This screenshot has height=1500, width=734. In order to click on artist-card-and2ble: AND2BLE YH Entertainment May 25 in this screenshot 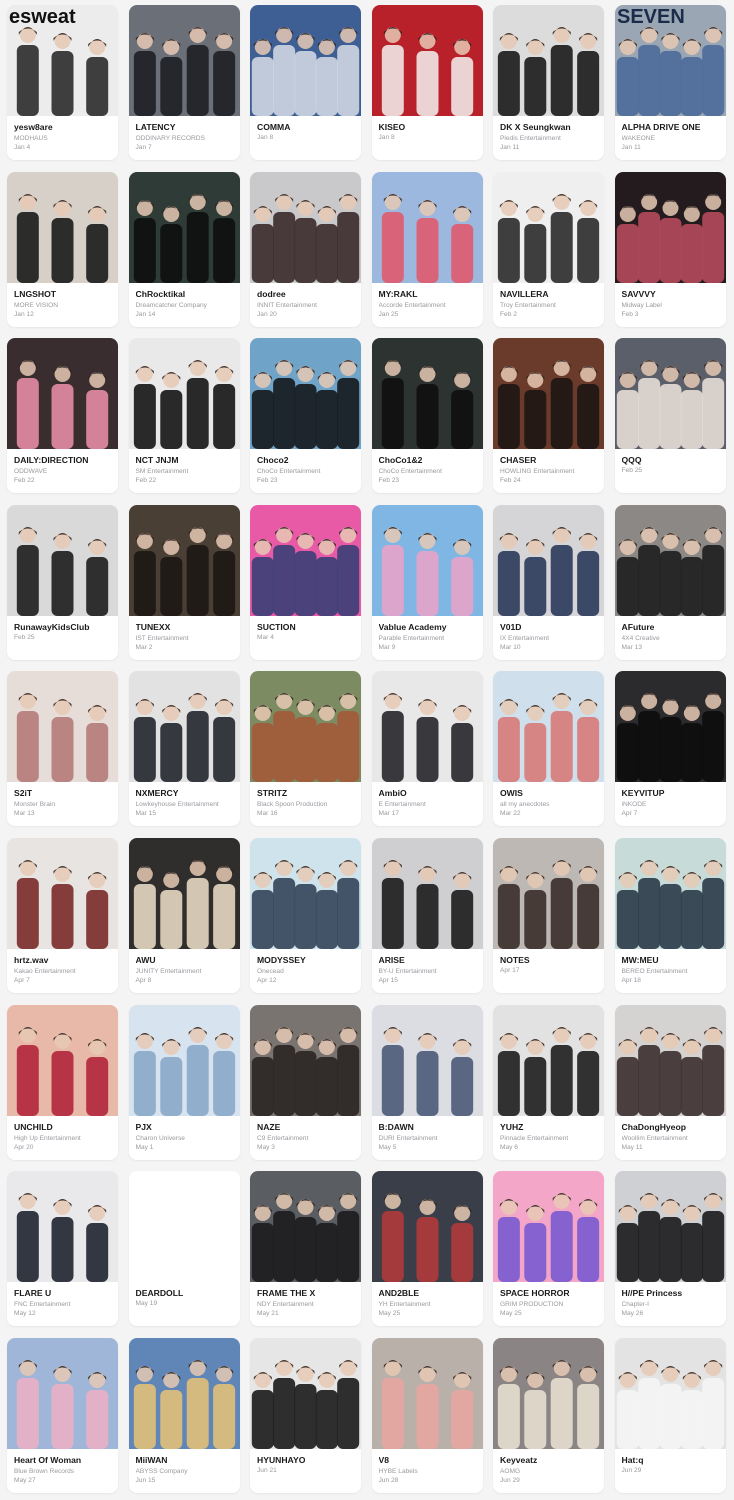, I will do `click(427, 1249)`.